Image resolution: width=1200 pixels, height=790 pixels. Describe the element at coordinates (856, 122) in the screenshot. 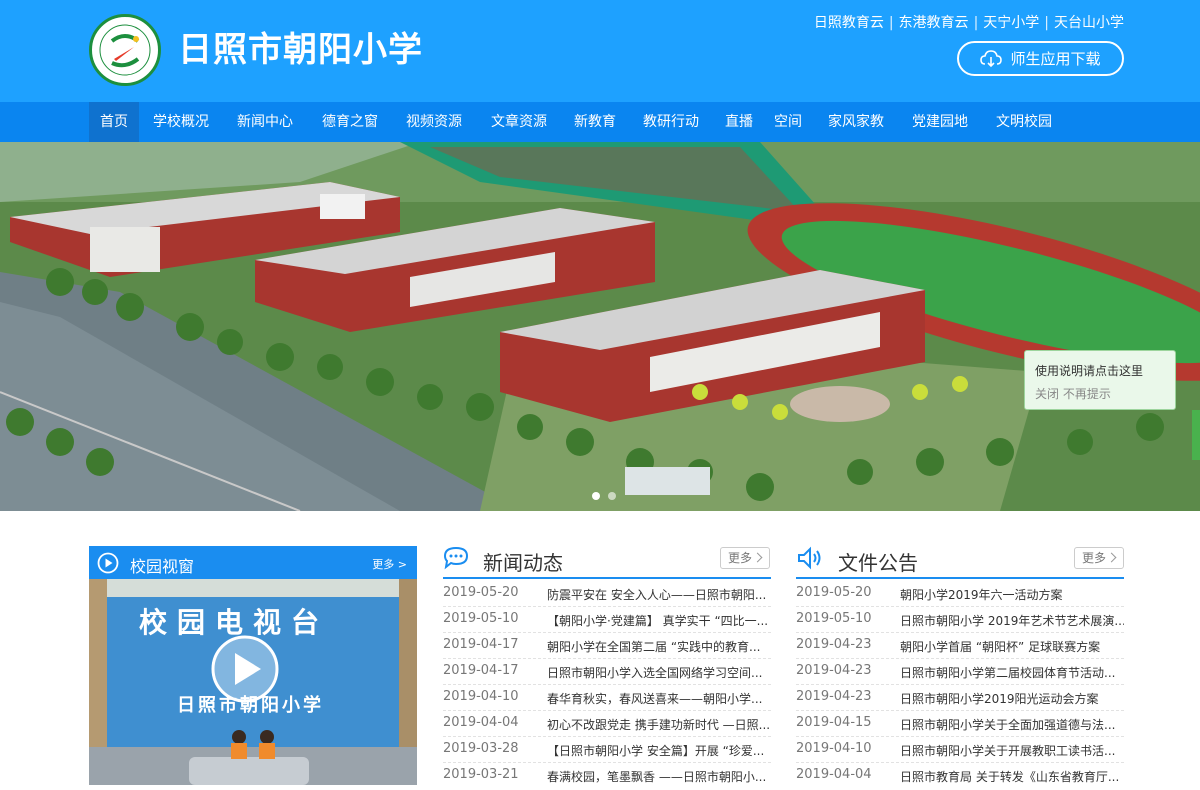

I see `nav-item-family: 家风家教` at that location.